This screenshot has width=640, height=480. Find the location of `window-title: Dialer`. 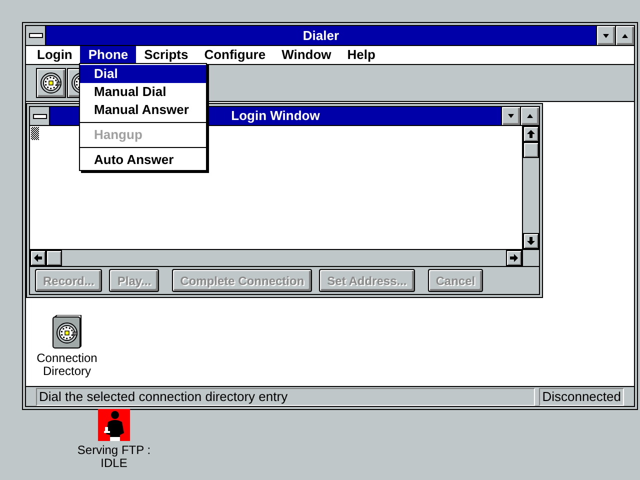

window-title: Dialer is located at coordinates (321, 35).